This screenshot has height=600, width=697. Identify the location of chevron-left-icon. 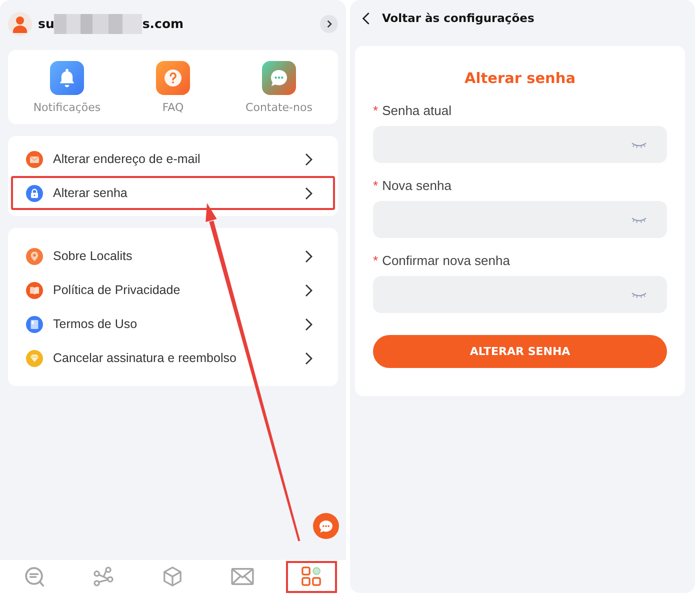
(366, 18).